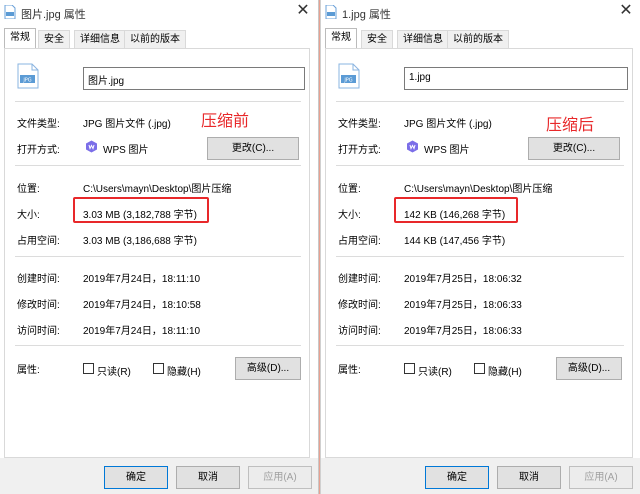  I want to click on filename-field: 图片.jpg, so click(194, 78).